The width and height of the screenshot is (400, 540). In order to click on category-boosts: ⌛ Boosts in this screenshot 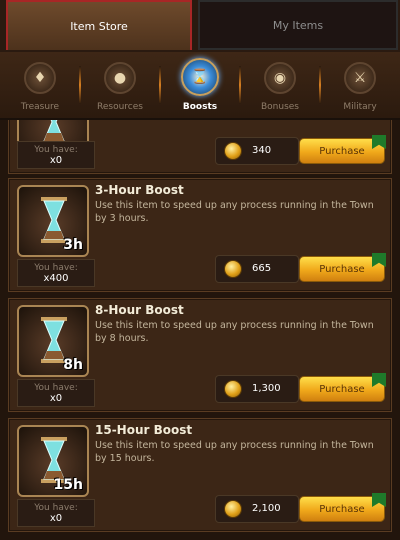, I will do `click(200, 85)`.